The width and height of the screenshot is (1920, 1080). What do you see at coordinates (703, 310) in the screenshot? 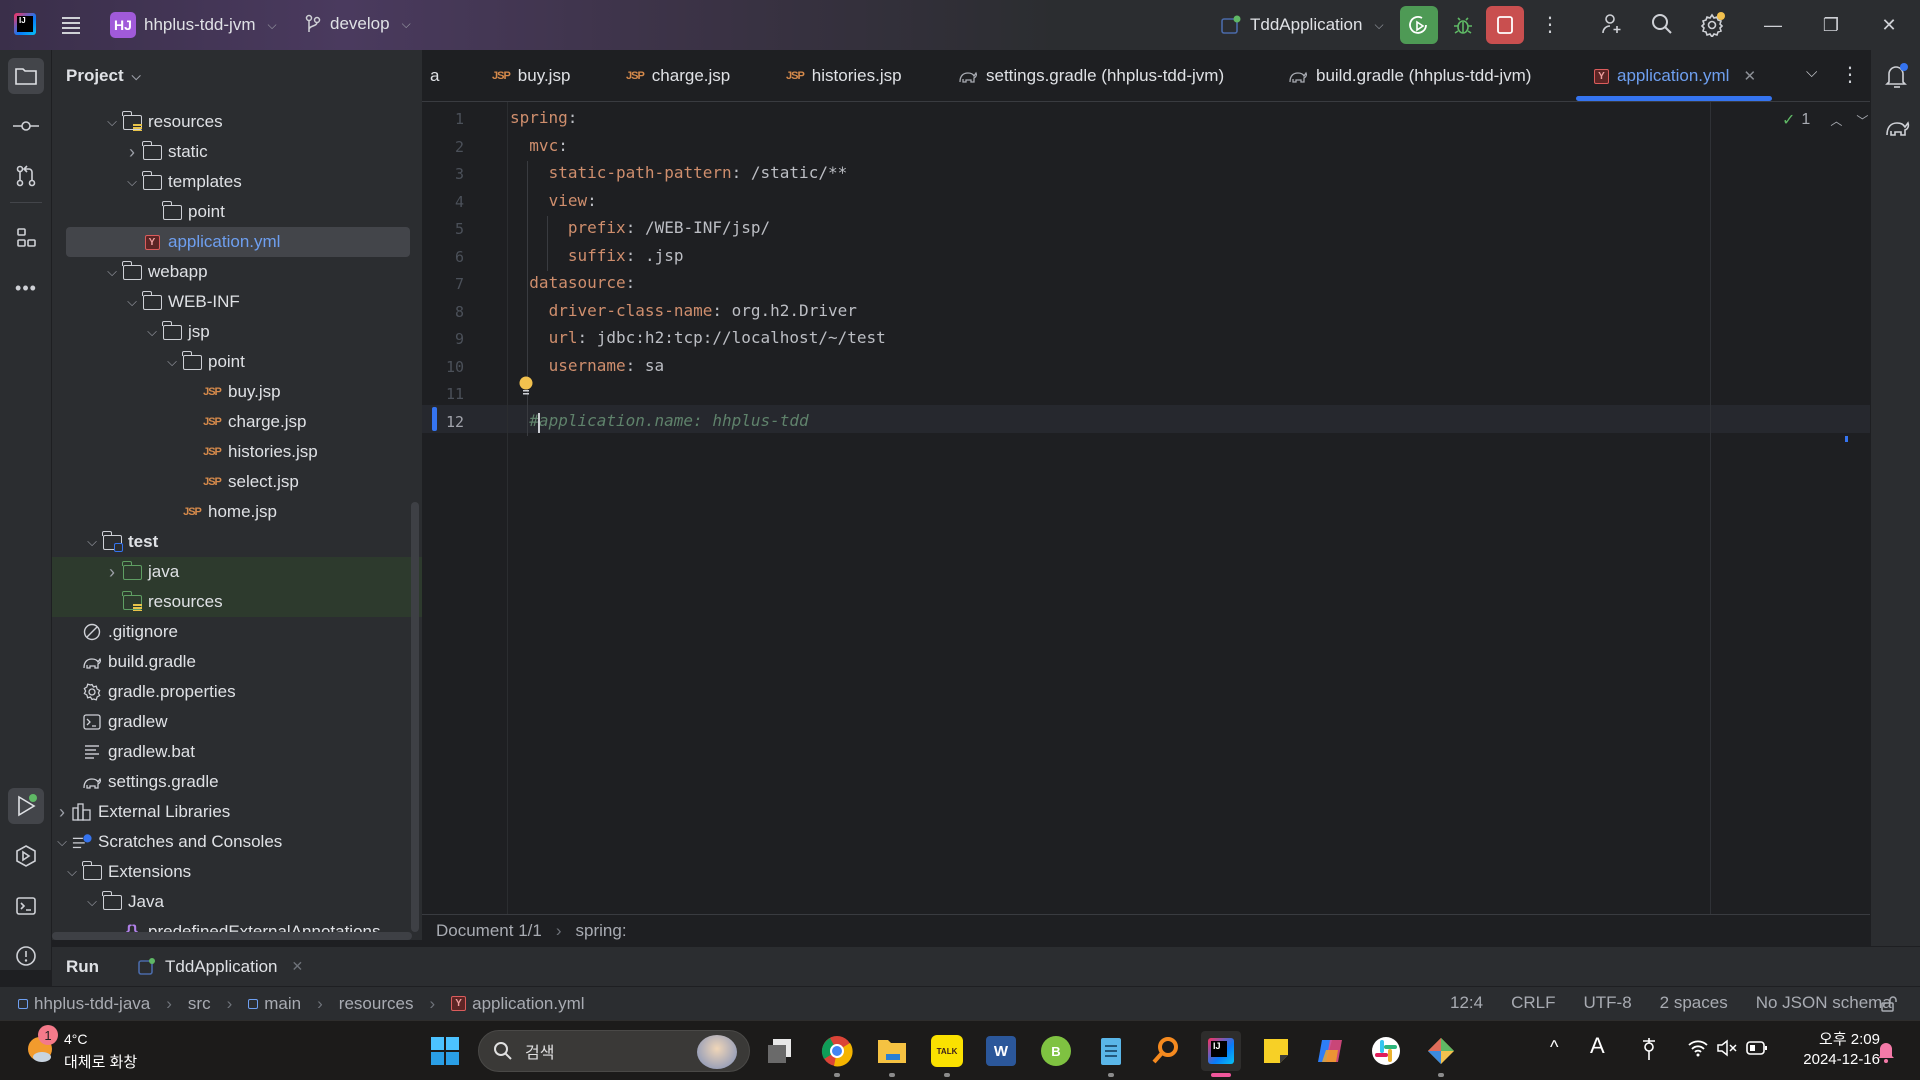
I see `code-line: driver-class-name: org.h2.Driver` at bounding box center [703, 310].